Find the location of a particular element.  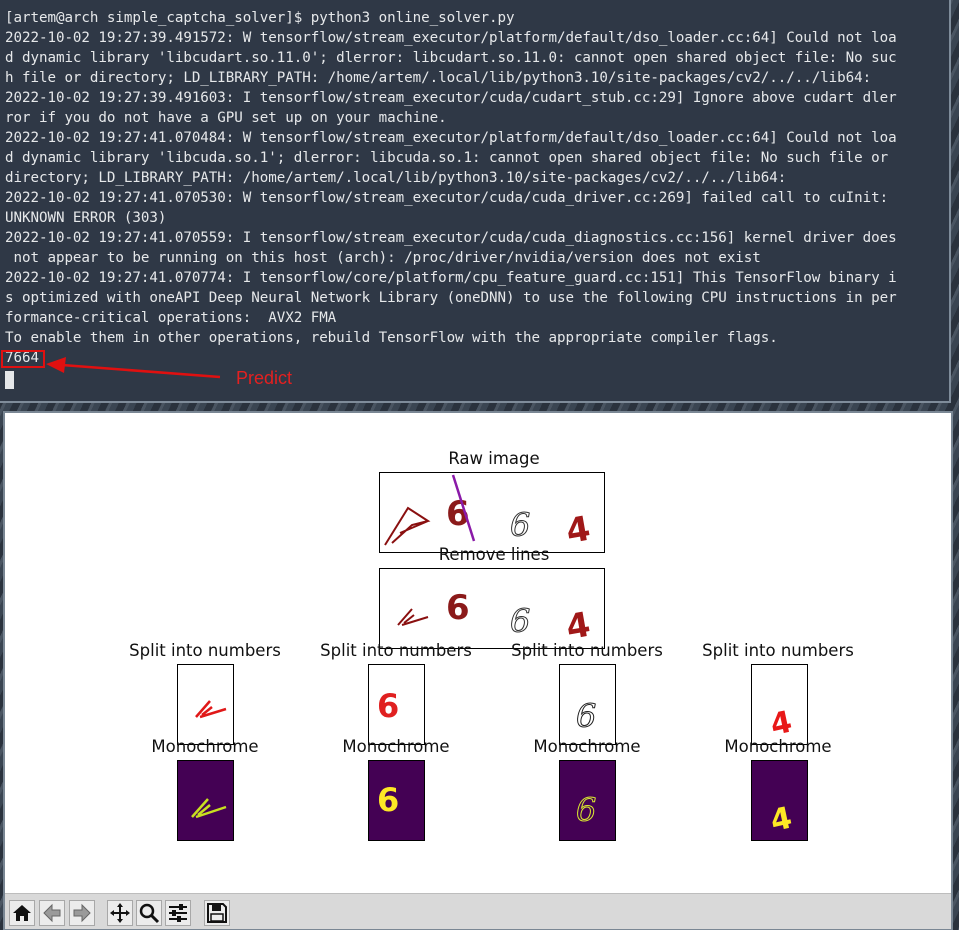

mono-digit-axes-2: 6 is located at coordinates (396, 800).